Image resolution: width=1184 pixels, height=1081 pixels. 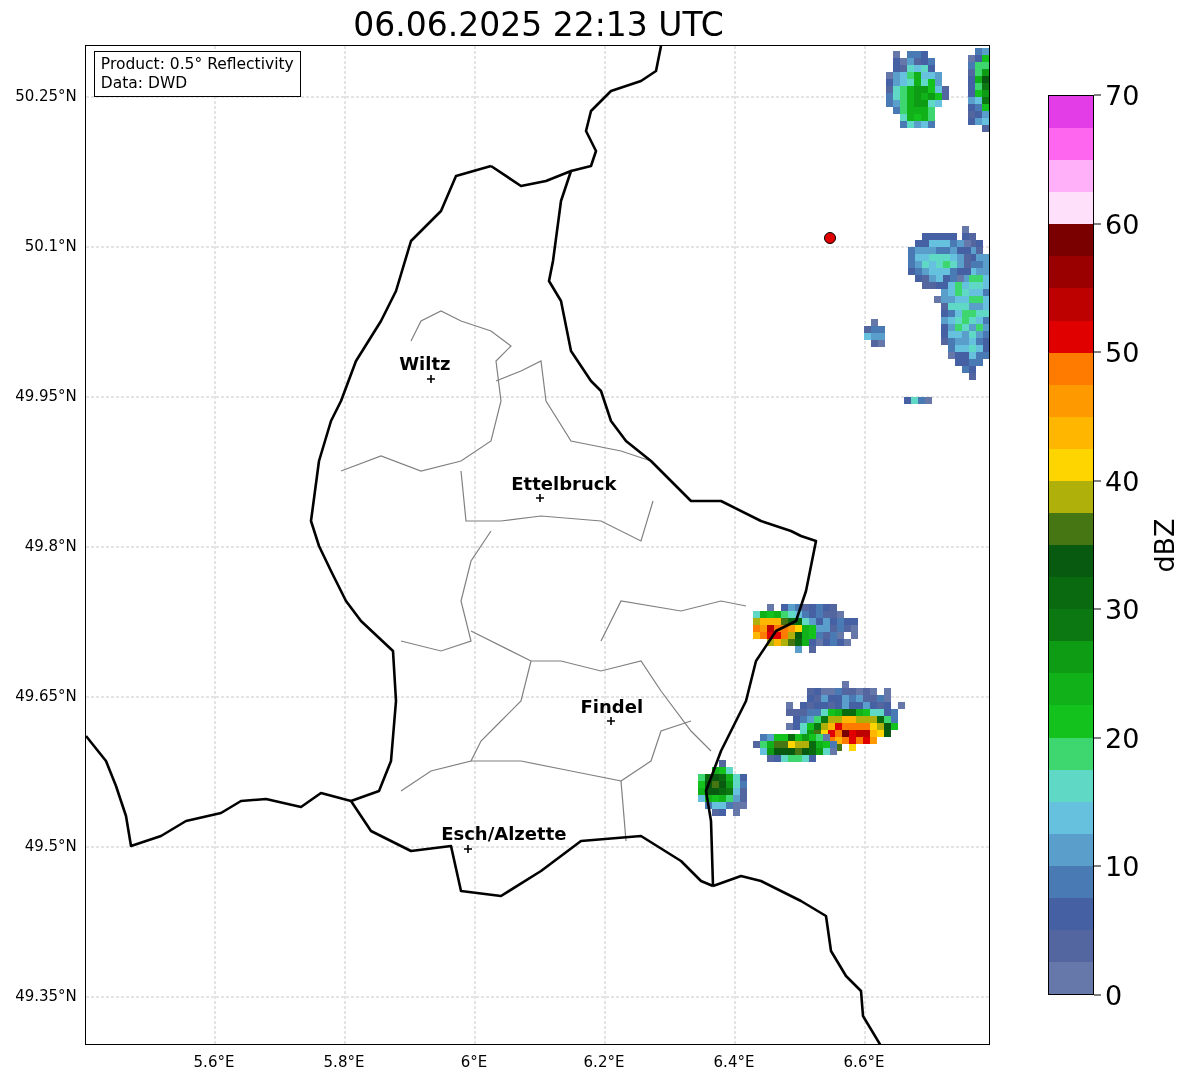 I want to click on colorbar-tick-label: 30, so click(x=1117, y=609).